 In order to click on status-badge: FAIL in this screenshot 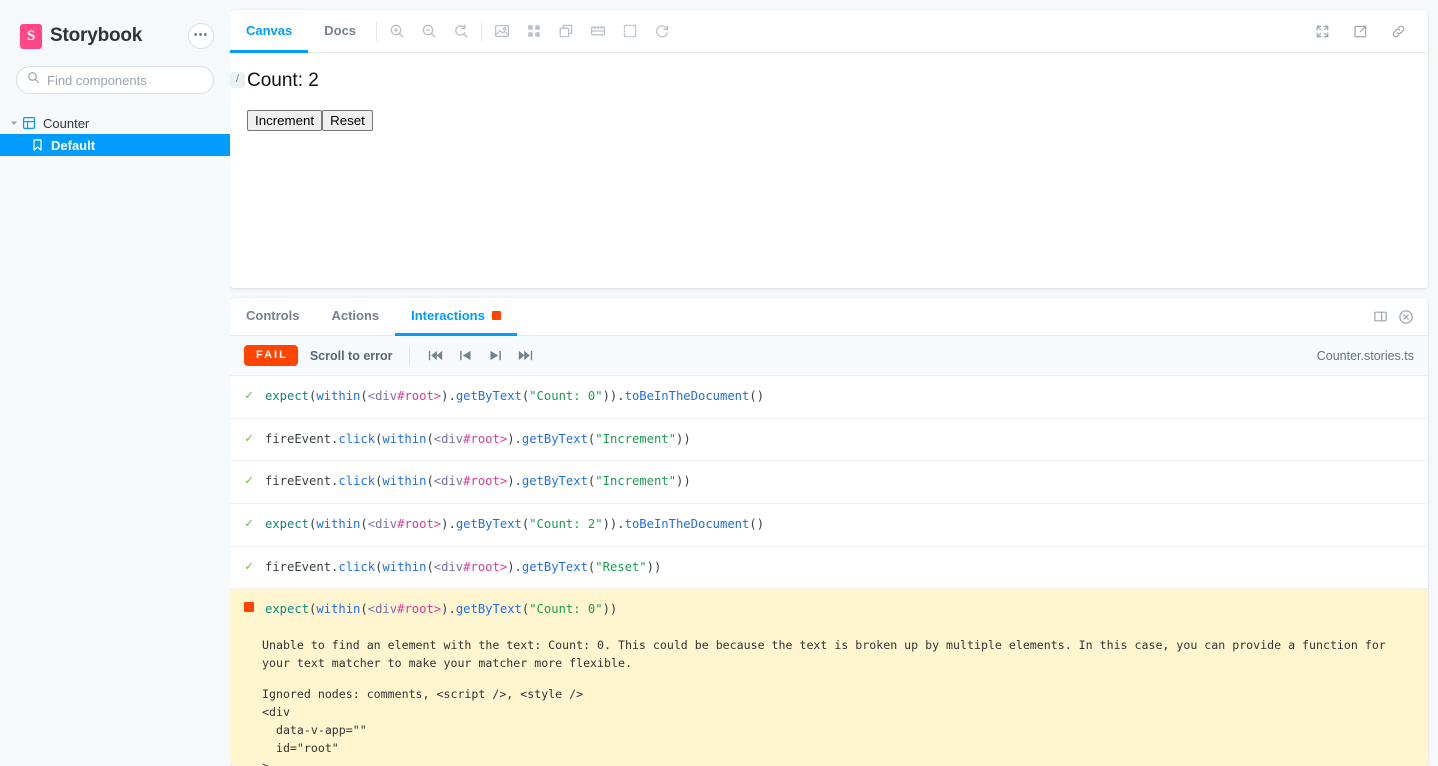, I will do `click(271, 355)`.